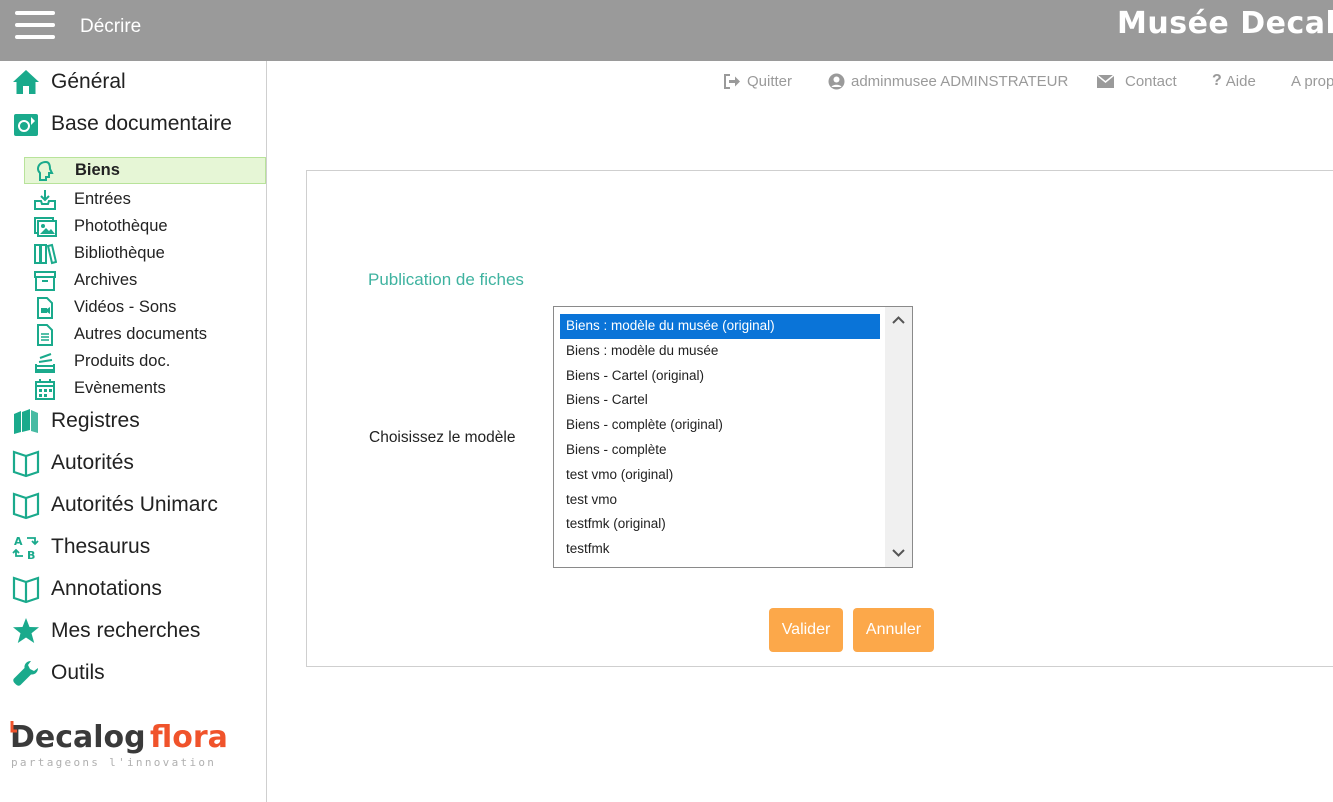  What do you see at coordinates (45, 227) in the screenshot?
I see `photos-icon` at bounding box center [45, 227].